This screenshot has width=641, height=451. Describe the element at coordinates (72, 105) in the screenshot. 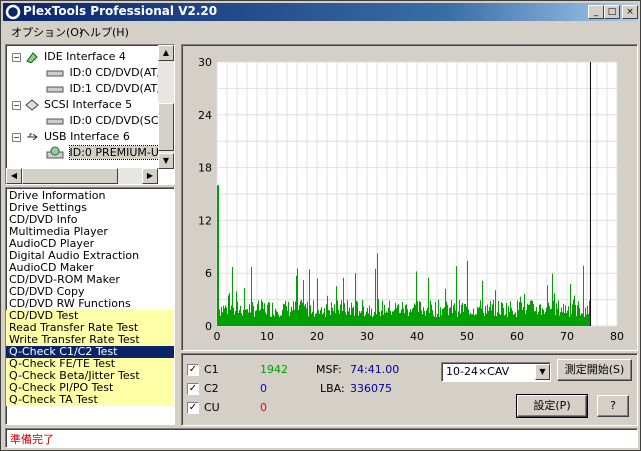

I see `tree-item-scsi-interface-5: − SCSI Interface 5` at that location.